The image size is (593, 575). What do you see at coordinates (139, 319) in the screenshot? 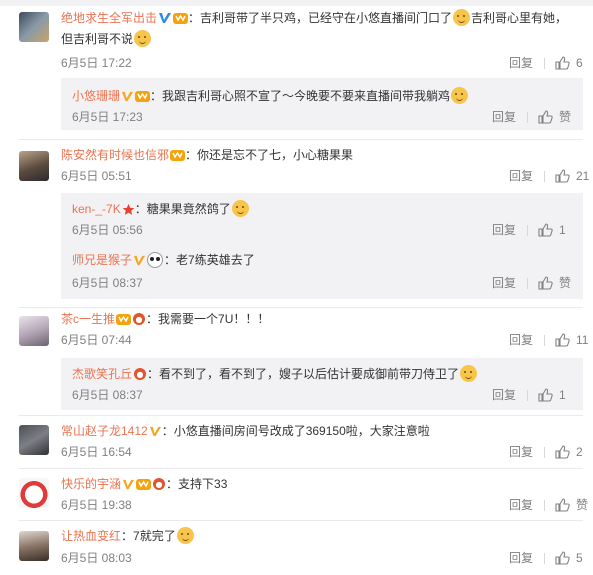
I see `fan-badge-icon: ●` at bounding box center [139, 319].